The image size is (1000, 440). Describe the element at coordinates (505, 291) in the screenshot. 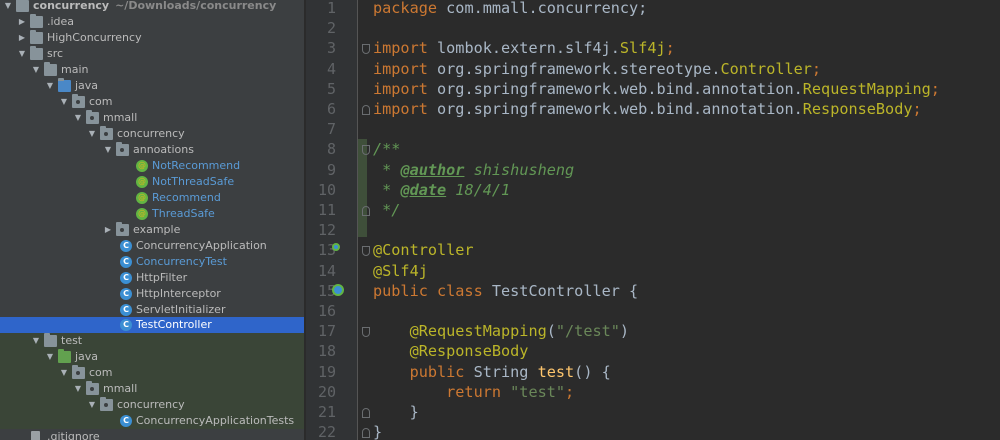

I see `code-line-15: public class TestController {` at that location.